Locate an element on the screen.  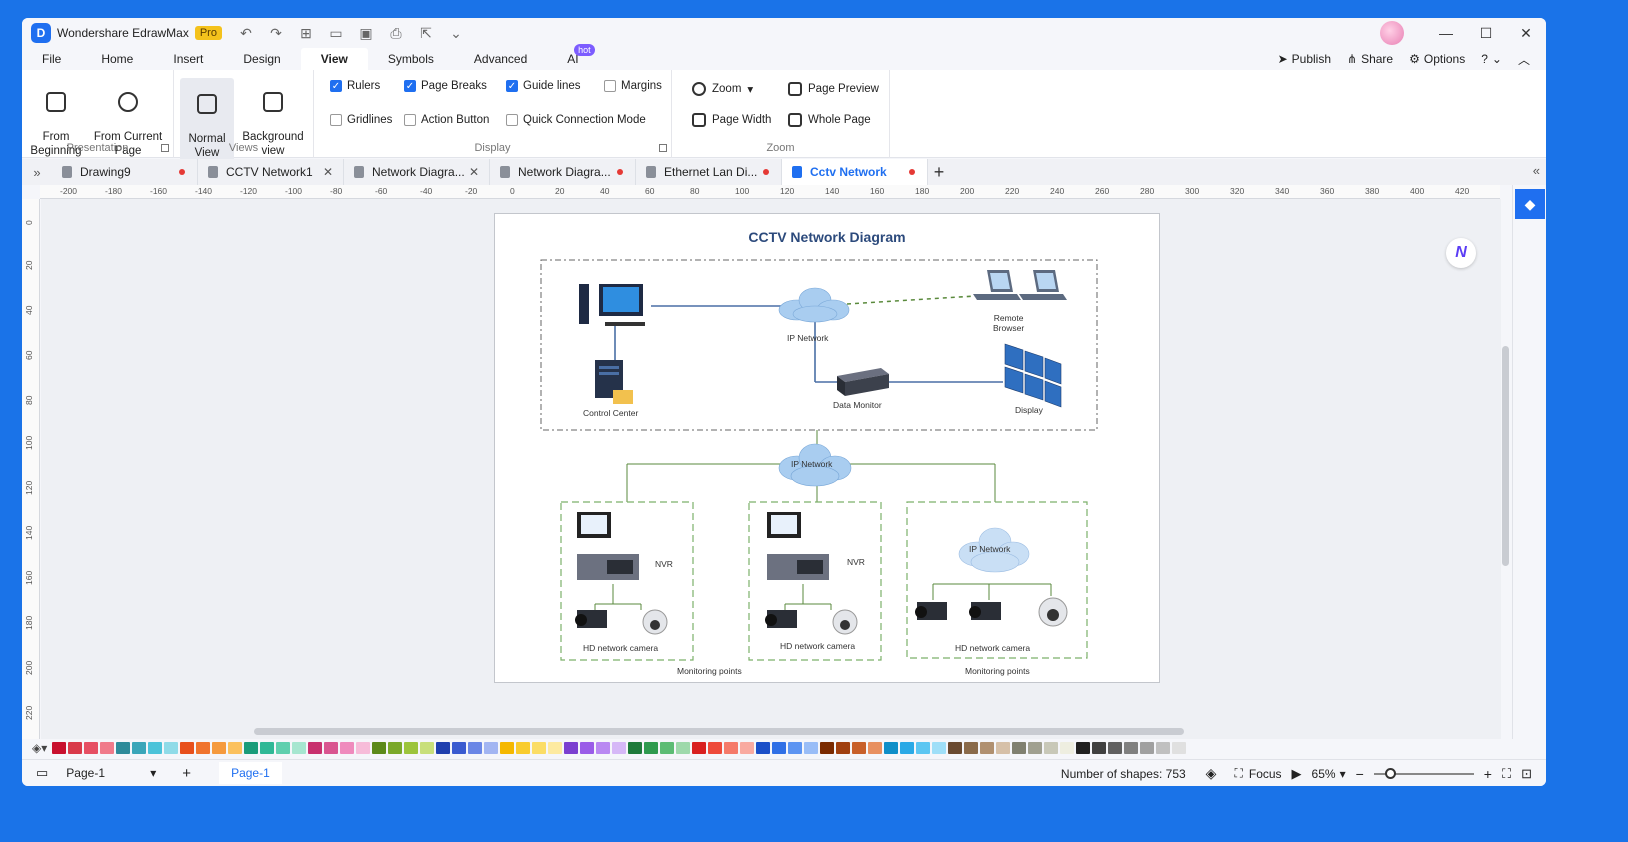
action-button-checkbox: Action Button is located at coordinates (446, 120).